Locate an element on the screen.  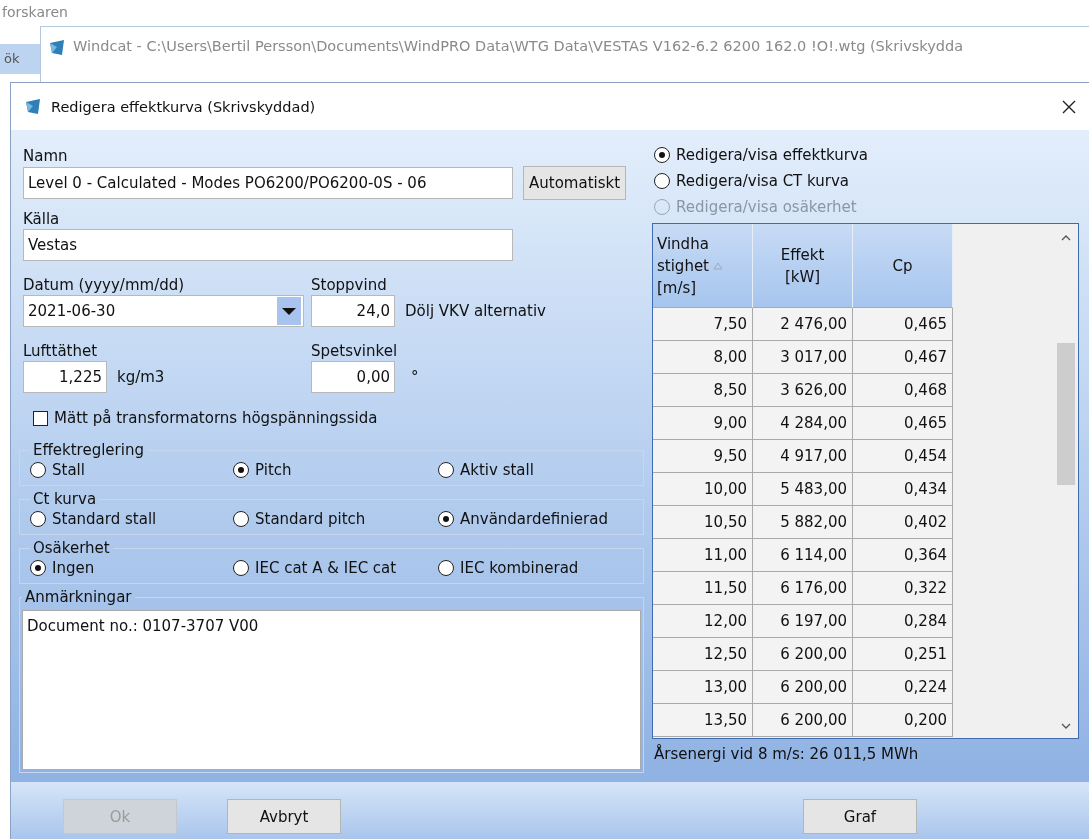
radio-button: Redigera/visa CT kurva is located at coordinates (865, 181).